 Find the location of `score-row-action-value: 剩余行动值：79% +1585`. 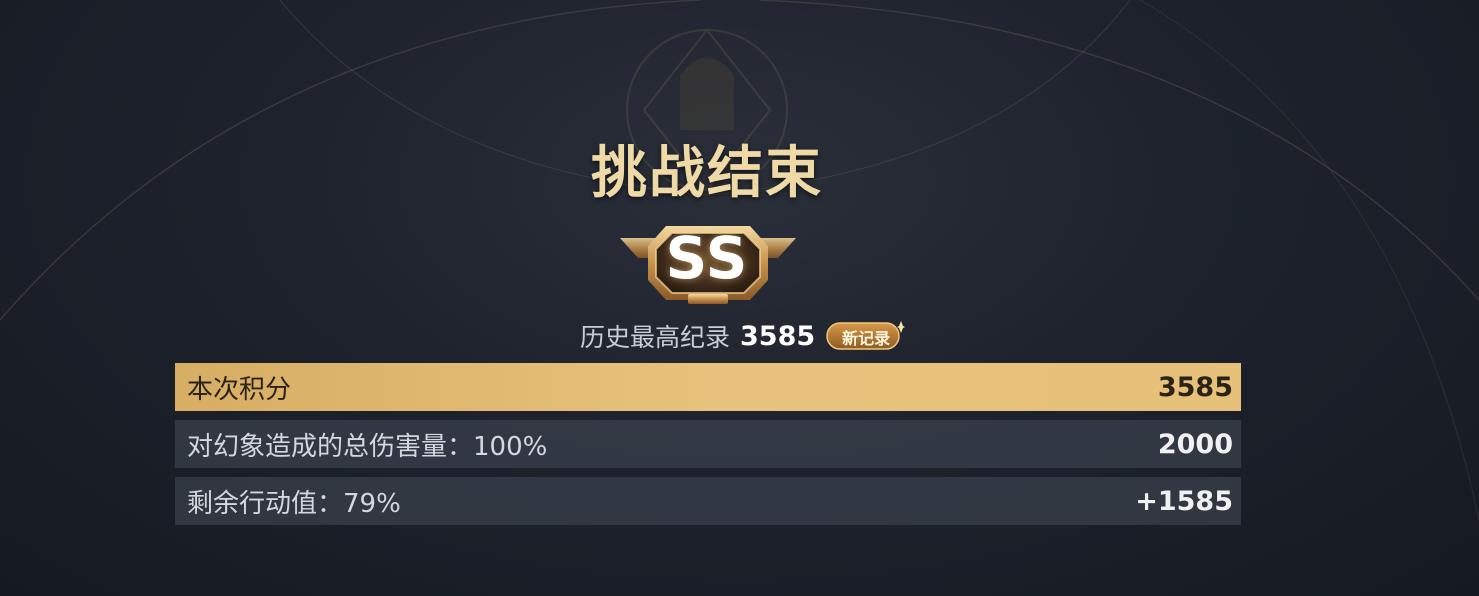

score-row-action-value: 剩余行动值：79% +1585 is located at coordinates (708, 501).